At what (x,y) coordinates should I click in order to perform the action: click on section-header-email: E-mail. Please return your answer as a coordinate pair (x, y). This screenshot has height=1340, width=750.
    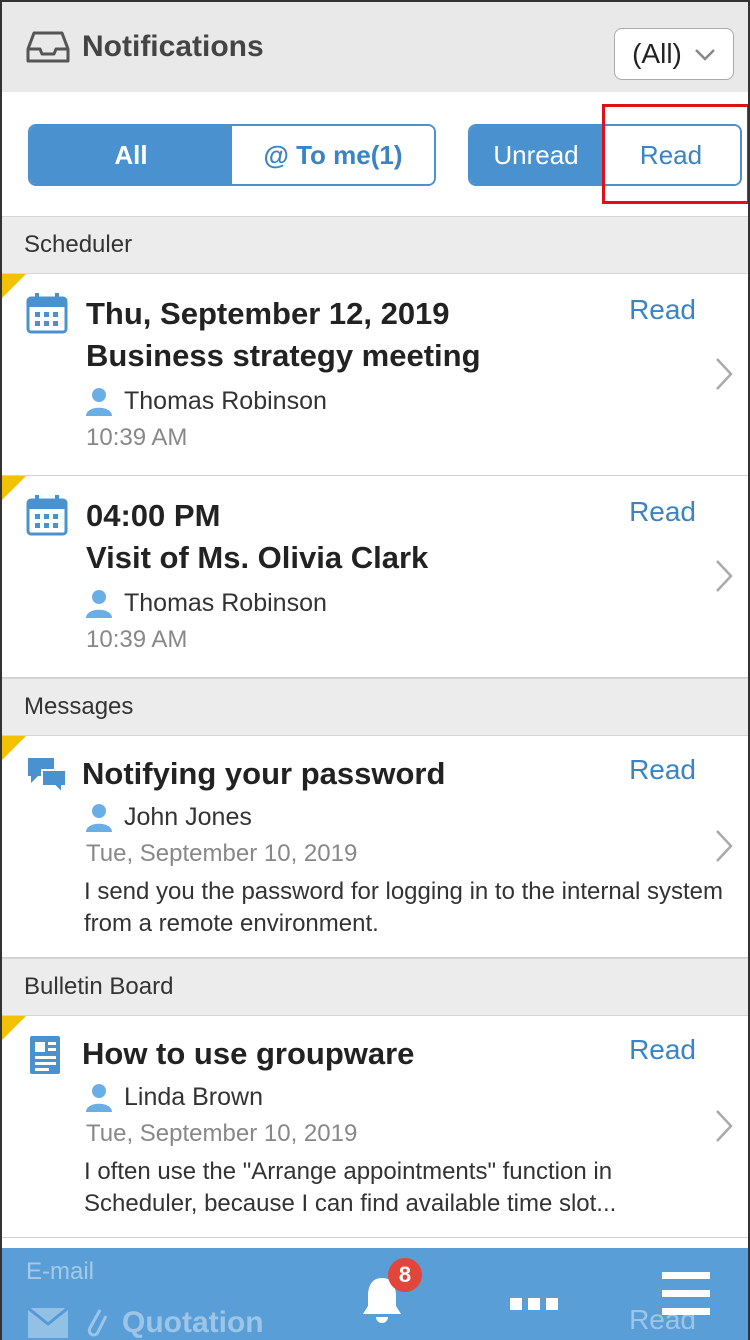
    Looking at the image, I should click on (60, 1271).